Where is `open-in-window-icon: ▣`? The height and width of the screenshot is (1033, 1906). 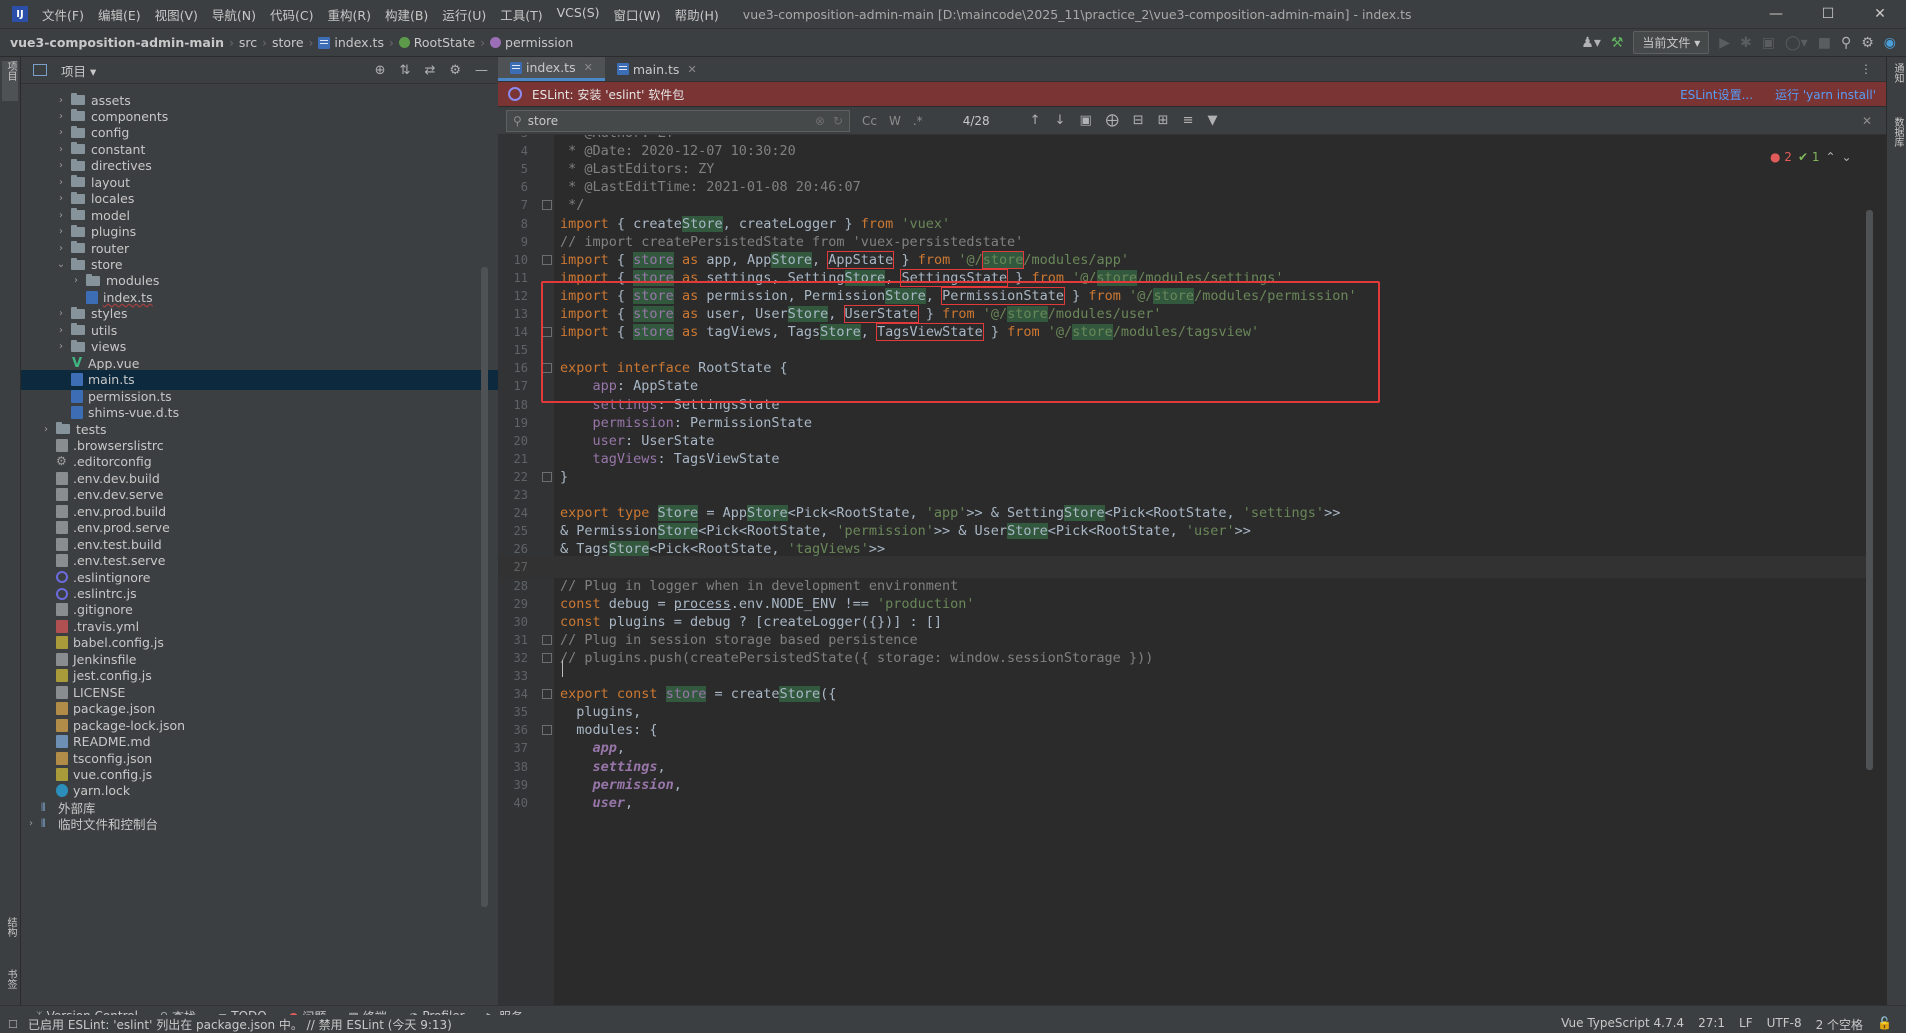
open-in-window-icon: ▣ is located at coordinates (1085, 120).